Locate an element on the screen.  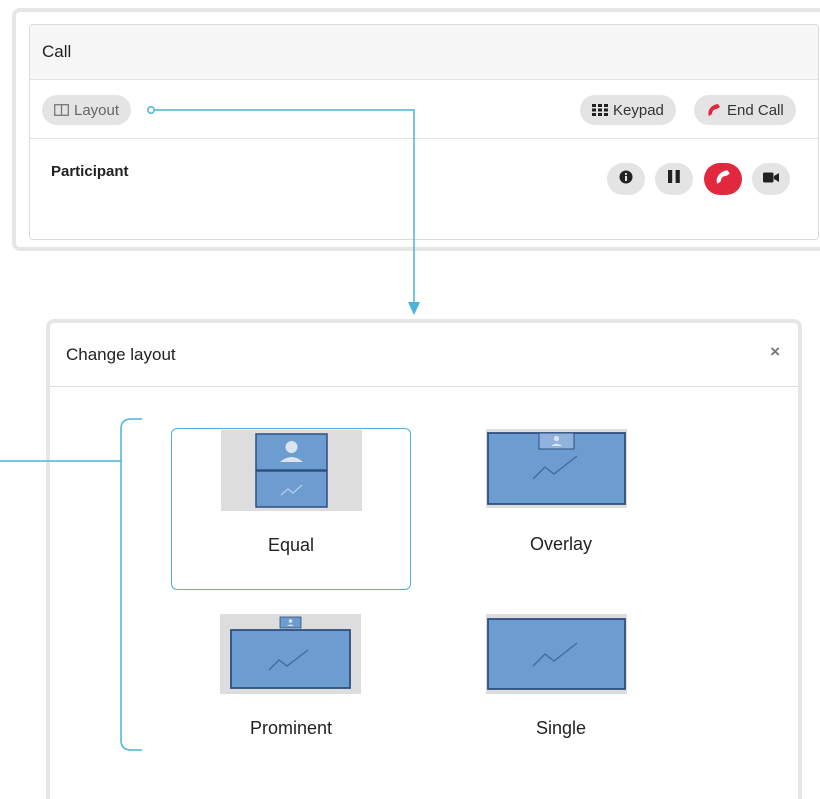
option-label-equal: Equal is located at coordinates (291, 545).